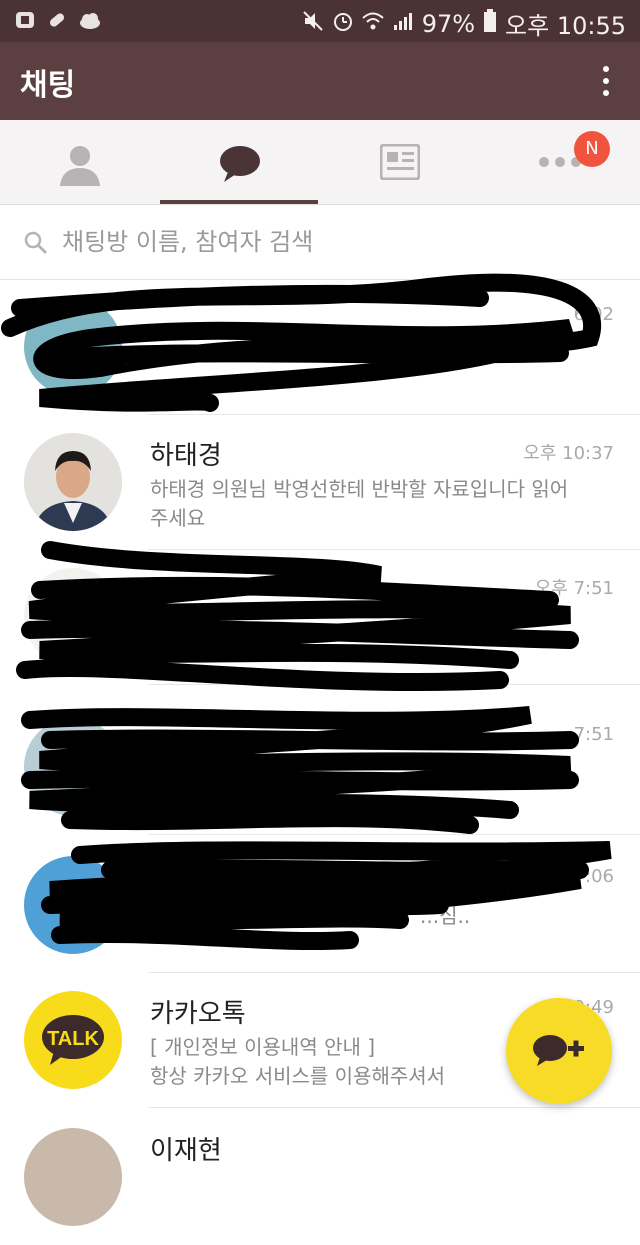  I want to click on selected-tab-indicator, so click(239, 202).